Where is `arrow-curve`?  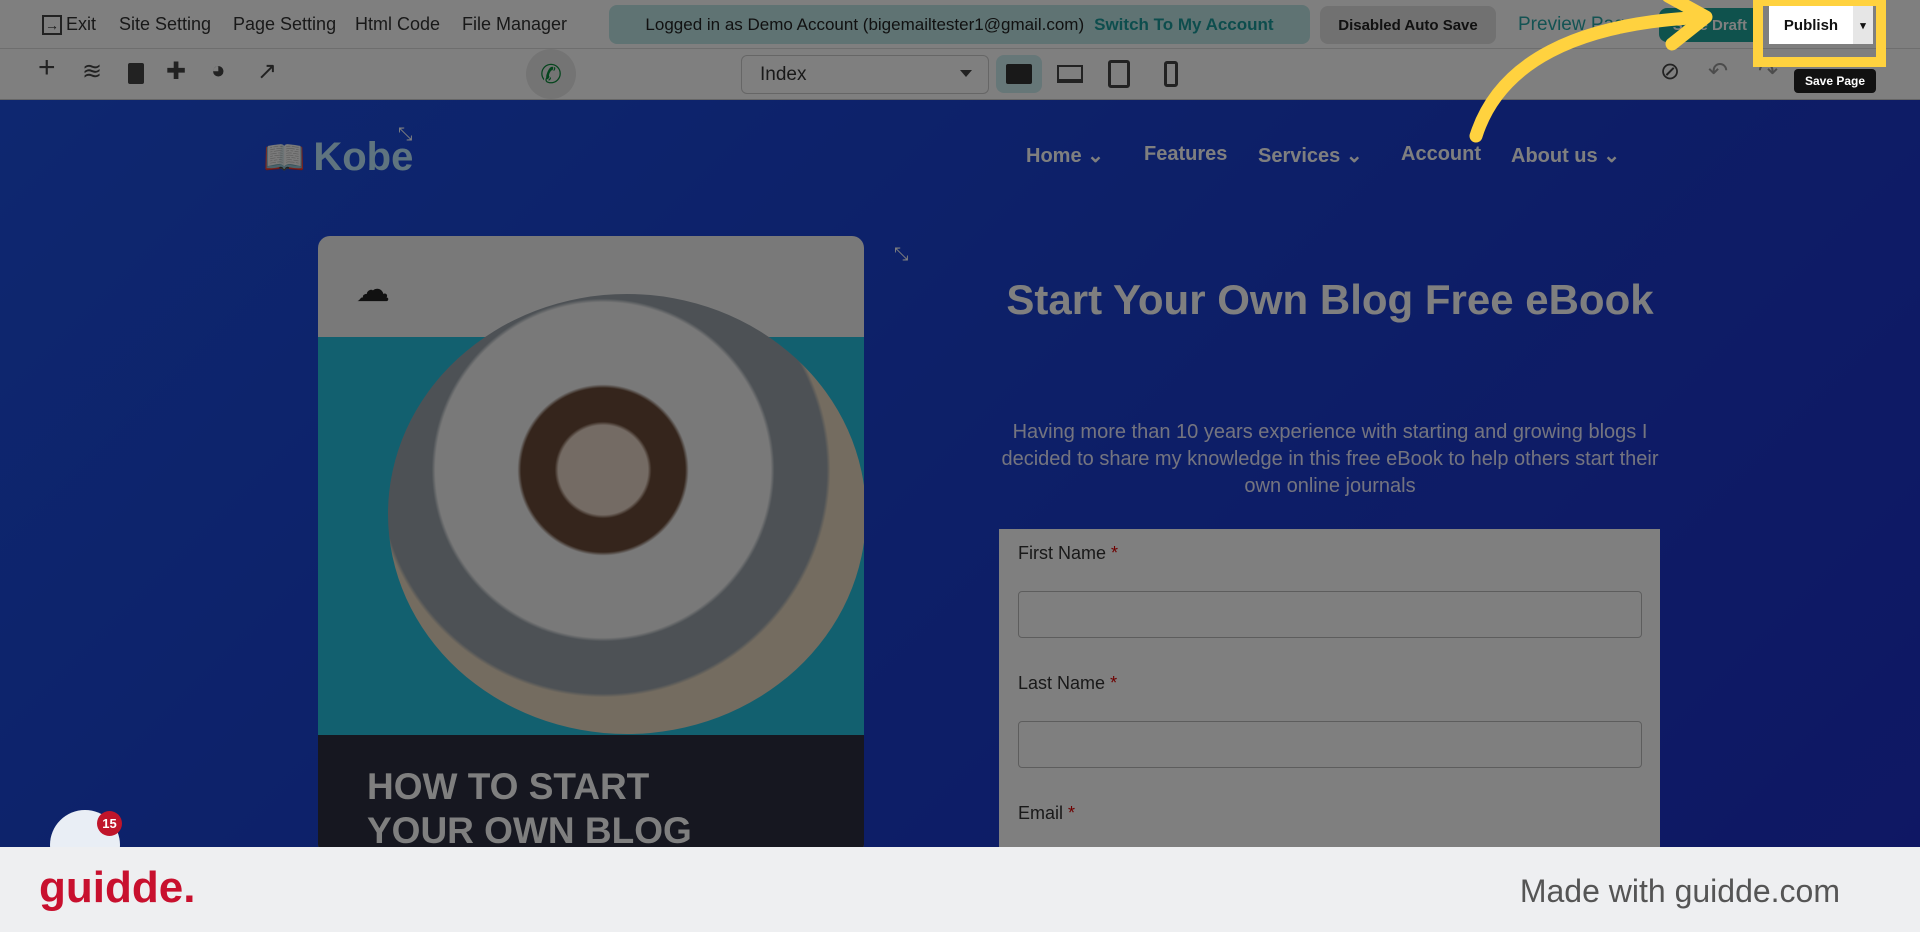
arrow-curve is located at coordinates (1583, 77).